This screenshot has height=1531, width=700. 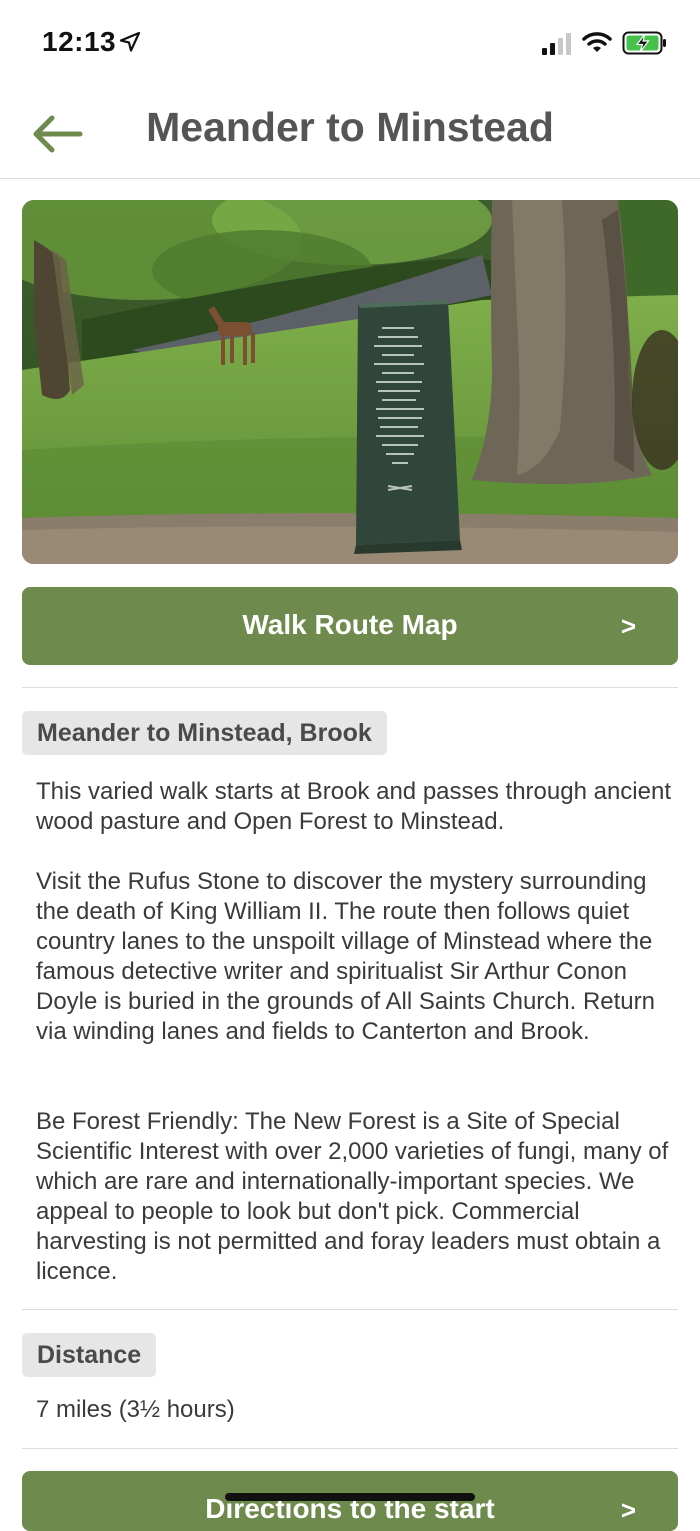 What do you see at coordinates (350, 127) in the screenshot?
I see `page-title: Meander to Minstead` at bounding box center [350, 127].